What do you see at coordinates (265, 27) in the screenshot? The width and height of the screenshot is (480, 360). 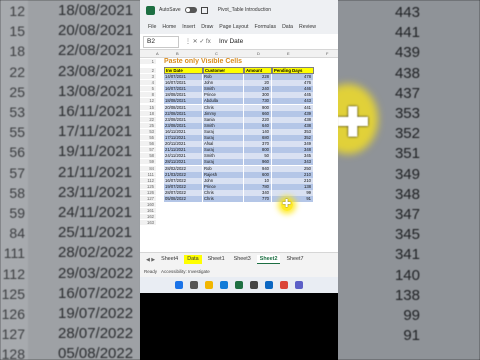 I see `ribbon-tab-formulas: Formulas` at bounding box center [265, 27].